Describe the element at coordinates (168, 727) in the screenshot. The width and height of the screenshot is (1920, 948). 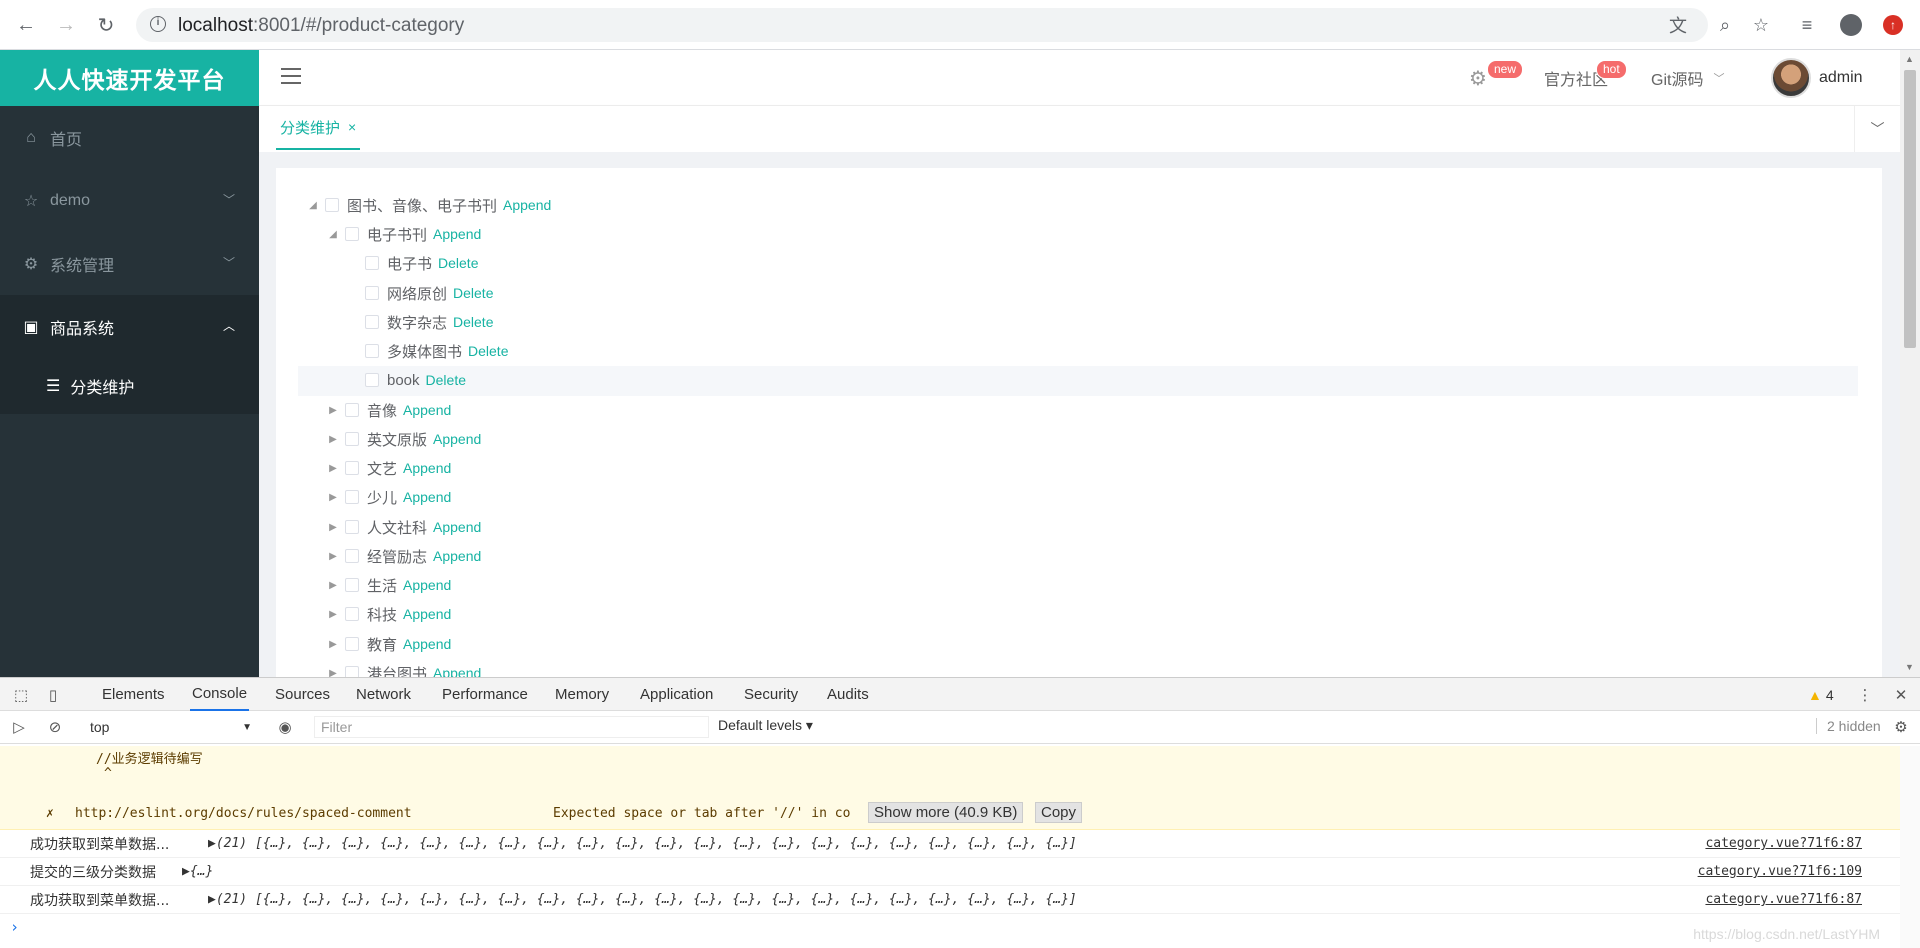
I see `context-select: top ▼` at that location.